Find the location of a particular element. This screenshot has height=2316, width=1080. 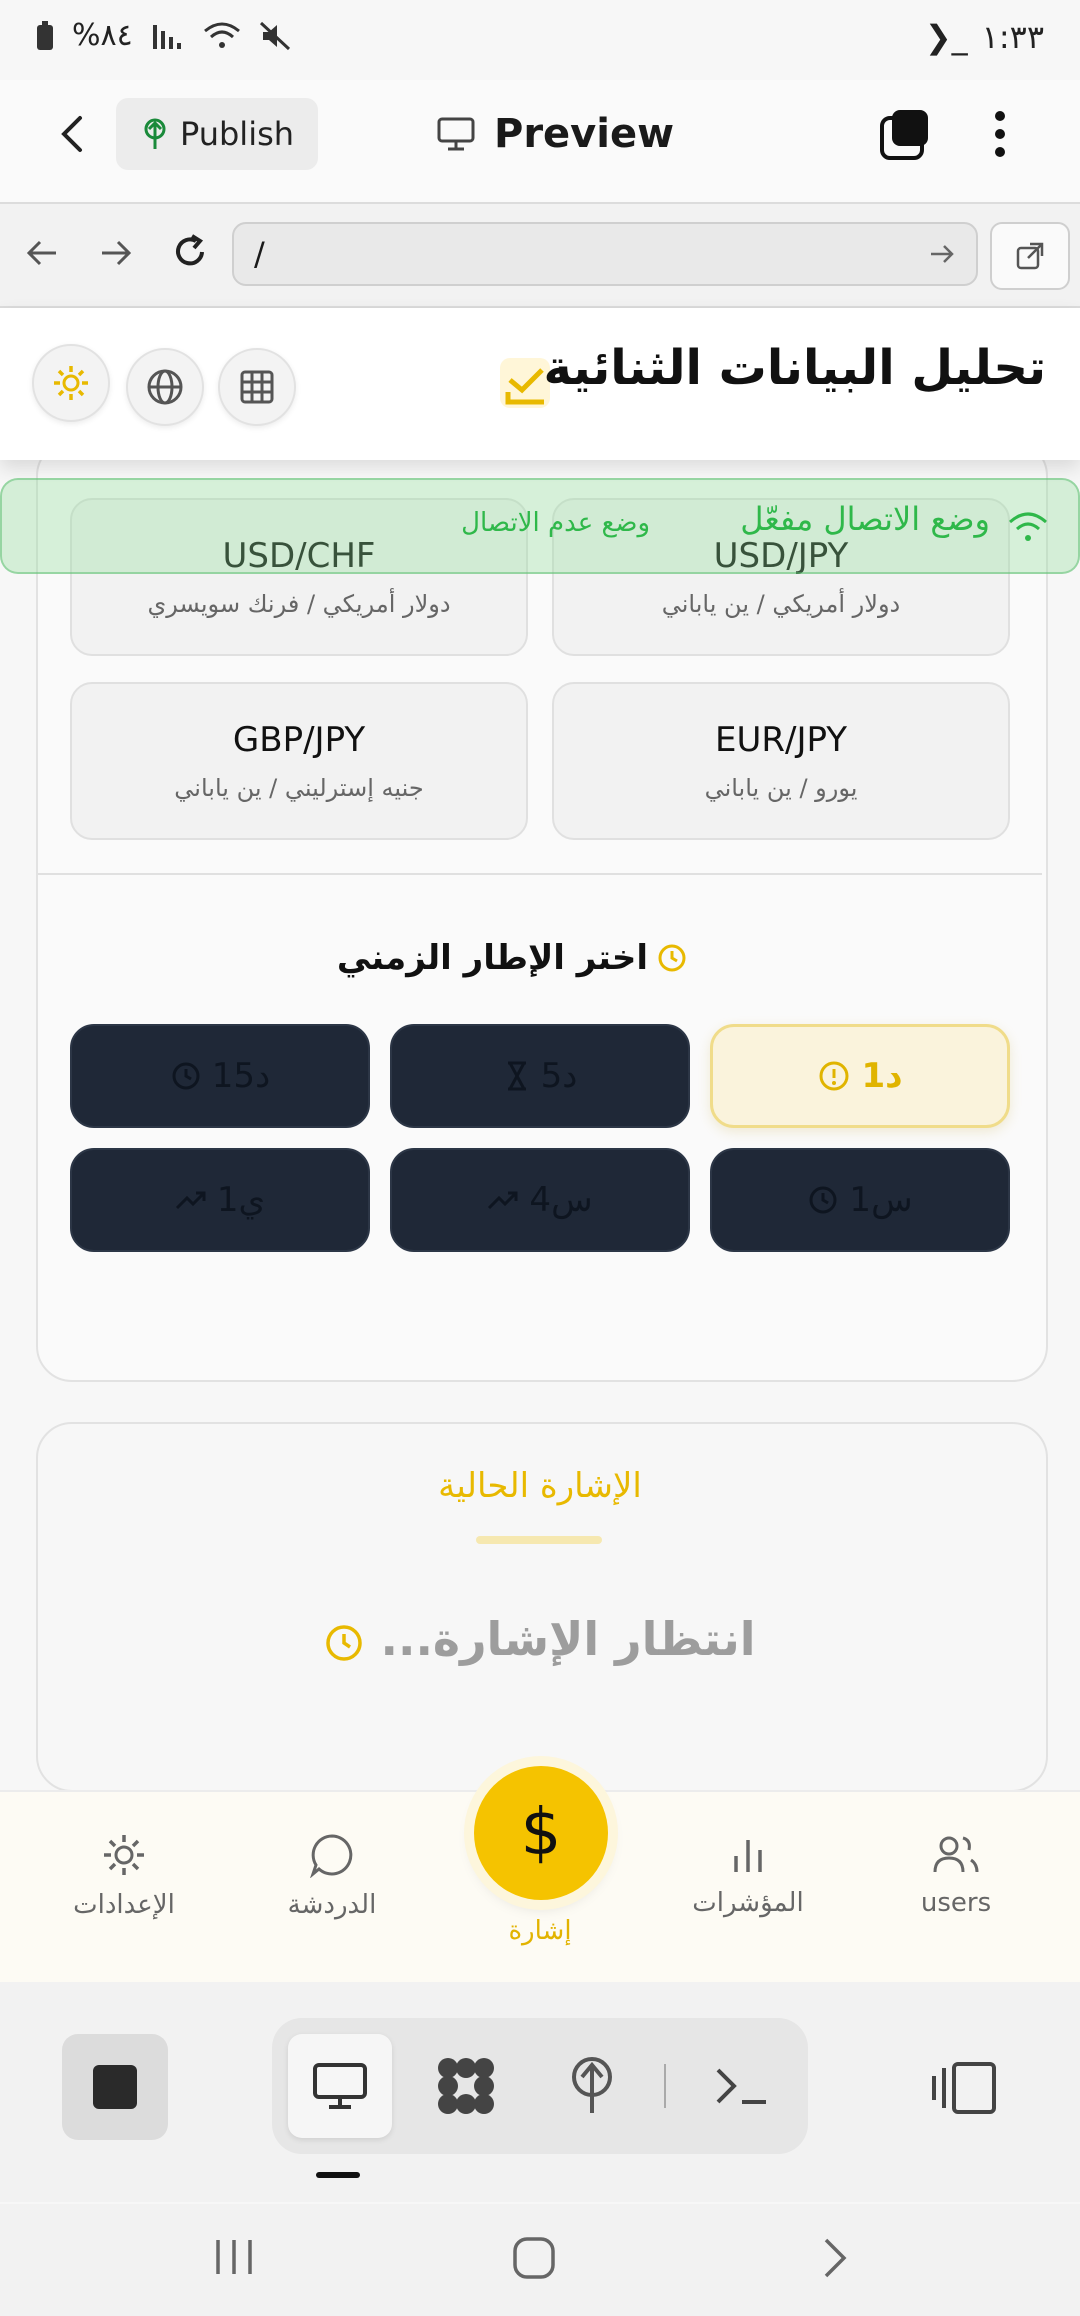

nav-indicators: المؤشرات is located at coordinates (748, 1875).